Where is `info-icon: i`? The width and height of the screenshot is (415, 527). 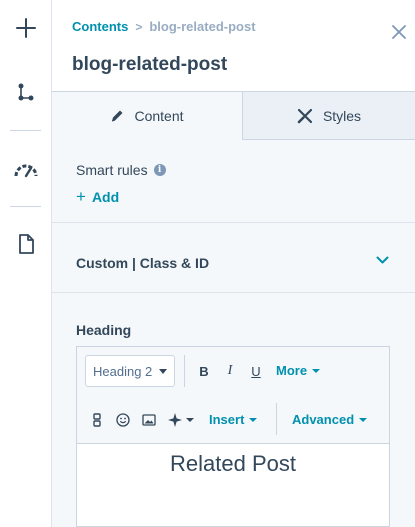
info-icon: i is located at coordinates (159, 170).